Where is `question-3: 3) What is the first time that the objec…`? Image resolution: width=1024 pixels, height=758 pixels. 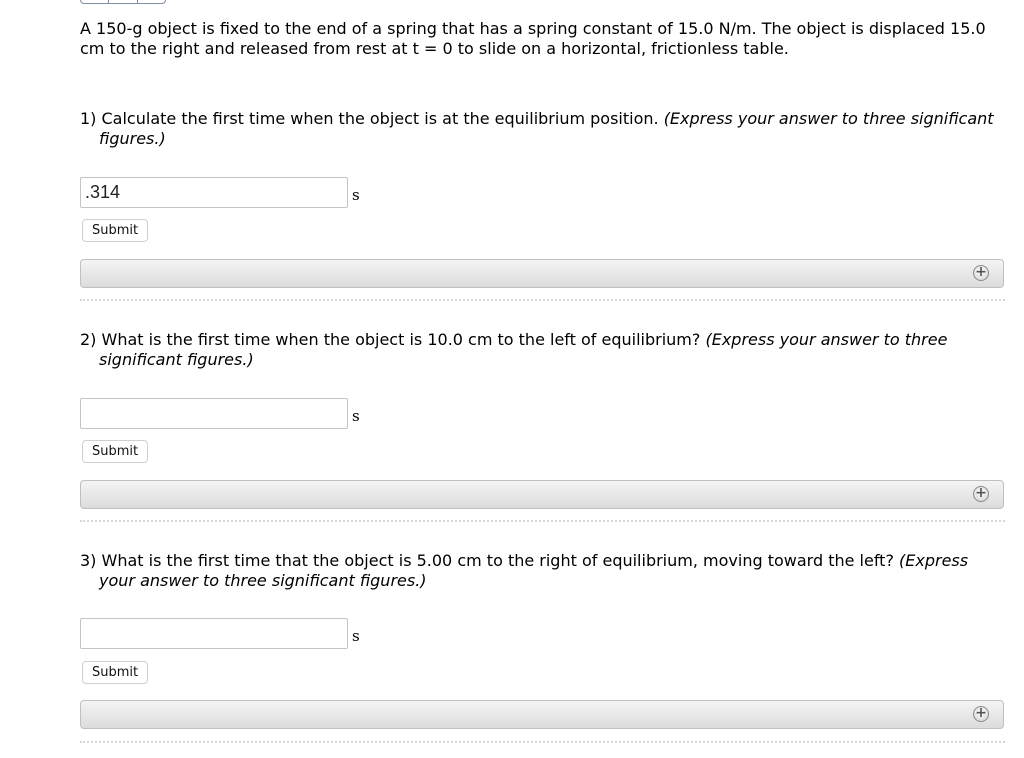
question-3: 3) What is the first time that the objec… is located at coordinates (542, 571).